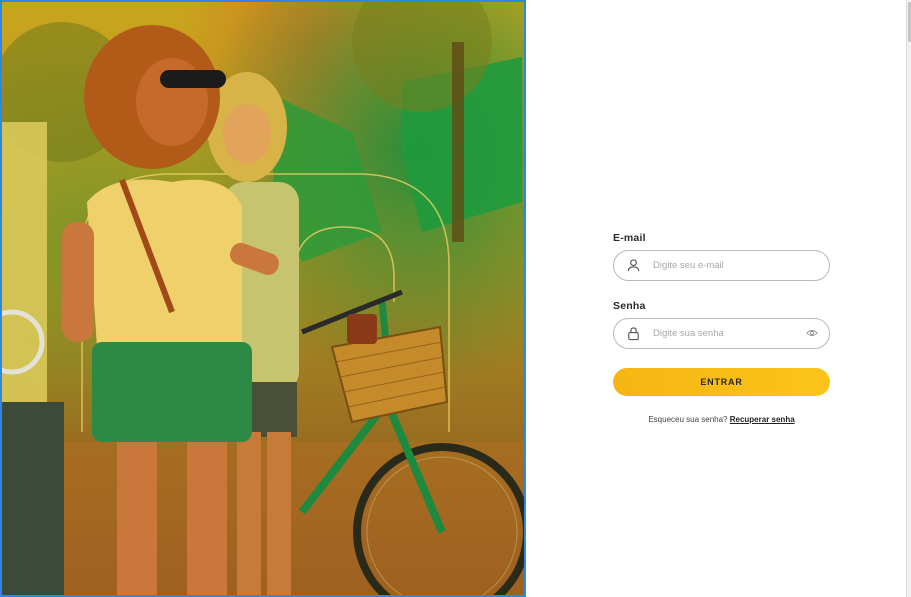  What do you see at coordinates (728, 265) in the screenshot?
I see `email-input` at bounding box center [728, 265].